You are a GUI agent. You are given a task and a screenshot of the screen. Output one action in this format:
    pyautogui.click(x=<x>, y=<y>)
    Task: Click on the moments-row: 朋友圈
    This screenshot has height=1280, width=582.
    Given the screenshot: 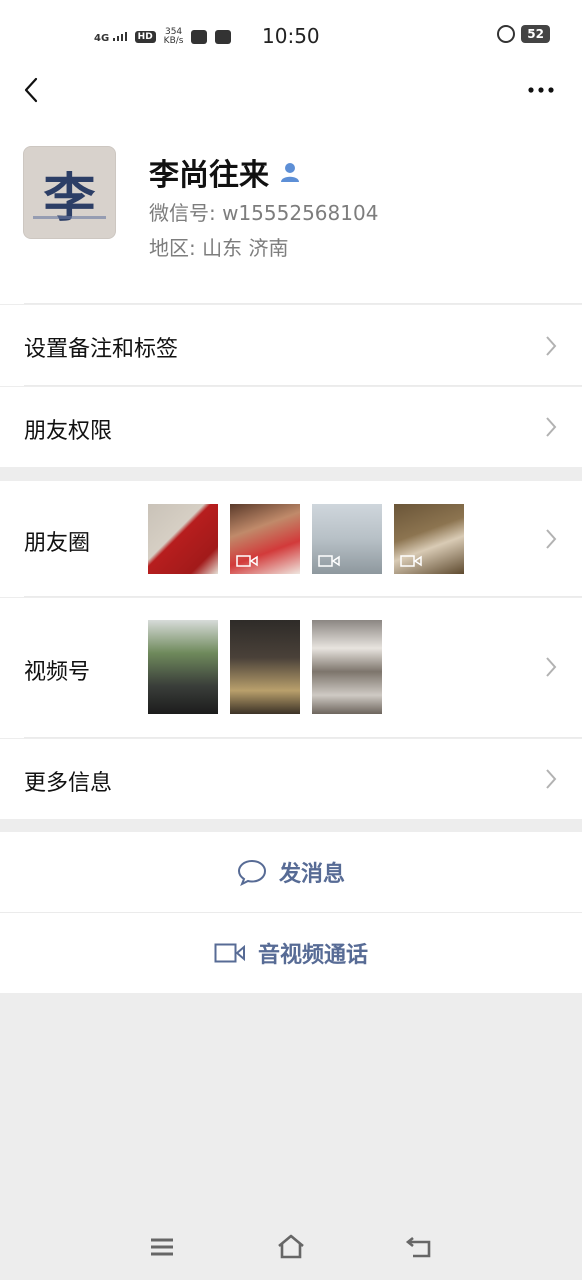 What is the action you would take?
    pyautogui.click(x=291, y=539)
    